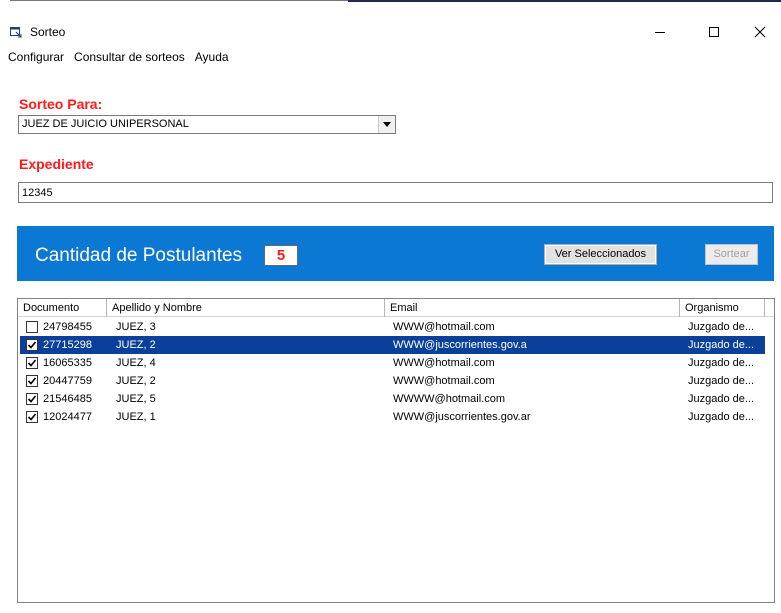 This screenshot has height=613, width=781. What do you see at coordinates (48, 32) in the screenshot?
I see `window-title: Sorteo` at bounding box center [48, 32].